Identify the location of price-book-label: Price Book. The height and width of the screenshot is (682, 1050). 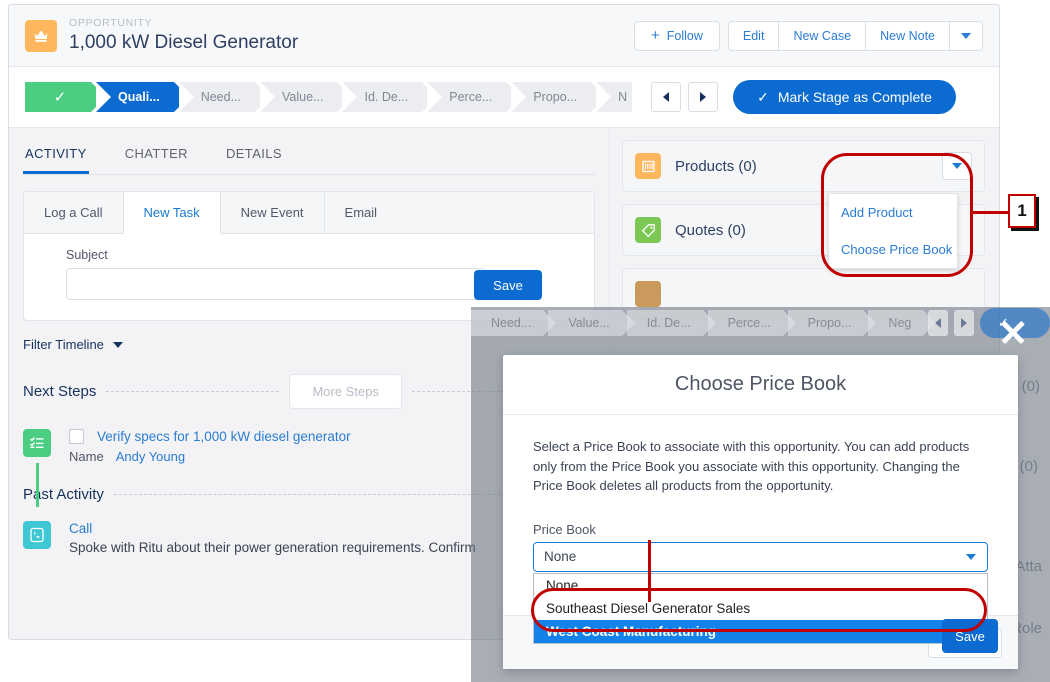
(564, 529).